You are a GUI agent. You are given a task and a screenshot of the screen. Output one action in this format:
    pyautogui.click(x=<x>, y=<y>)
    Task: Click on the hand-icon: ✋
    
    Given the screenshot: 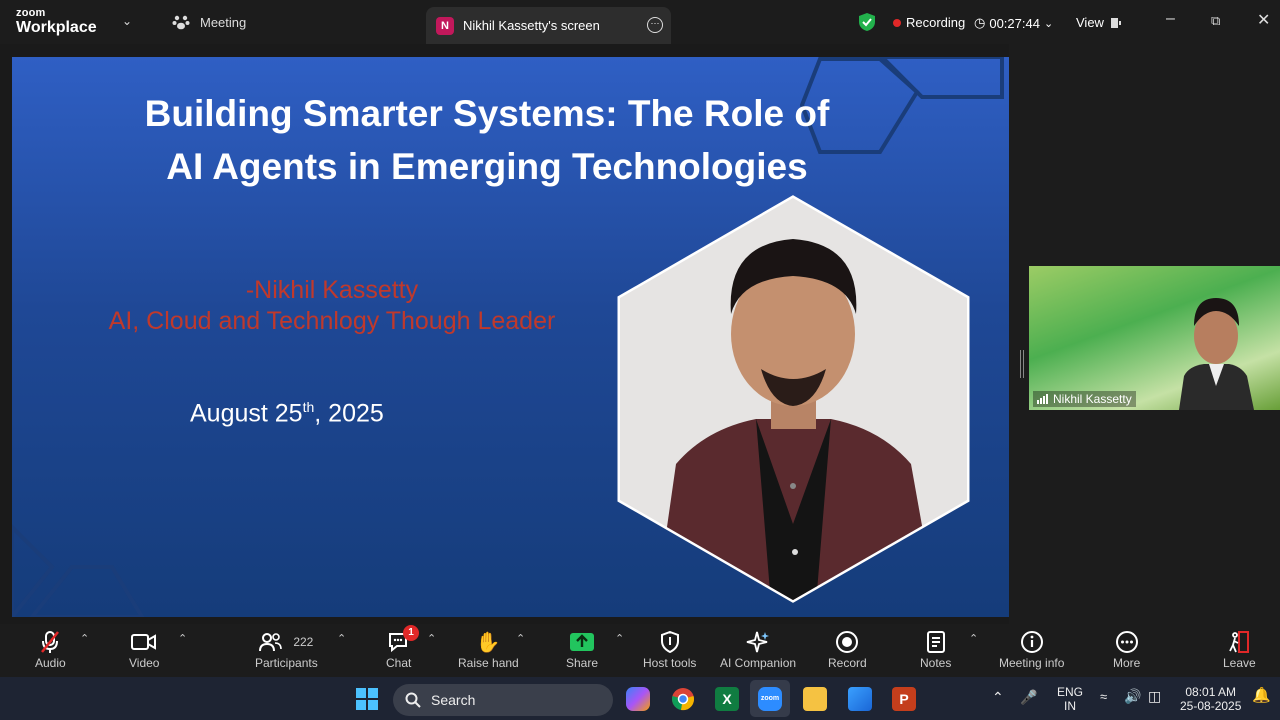 What is the action you would take?
    pyautogui.click(x=488, y=642)
    